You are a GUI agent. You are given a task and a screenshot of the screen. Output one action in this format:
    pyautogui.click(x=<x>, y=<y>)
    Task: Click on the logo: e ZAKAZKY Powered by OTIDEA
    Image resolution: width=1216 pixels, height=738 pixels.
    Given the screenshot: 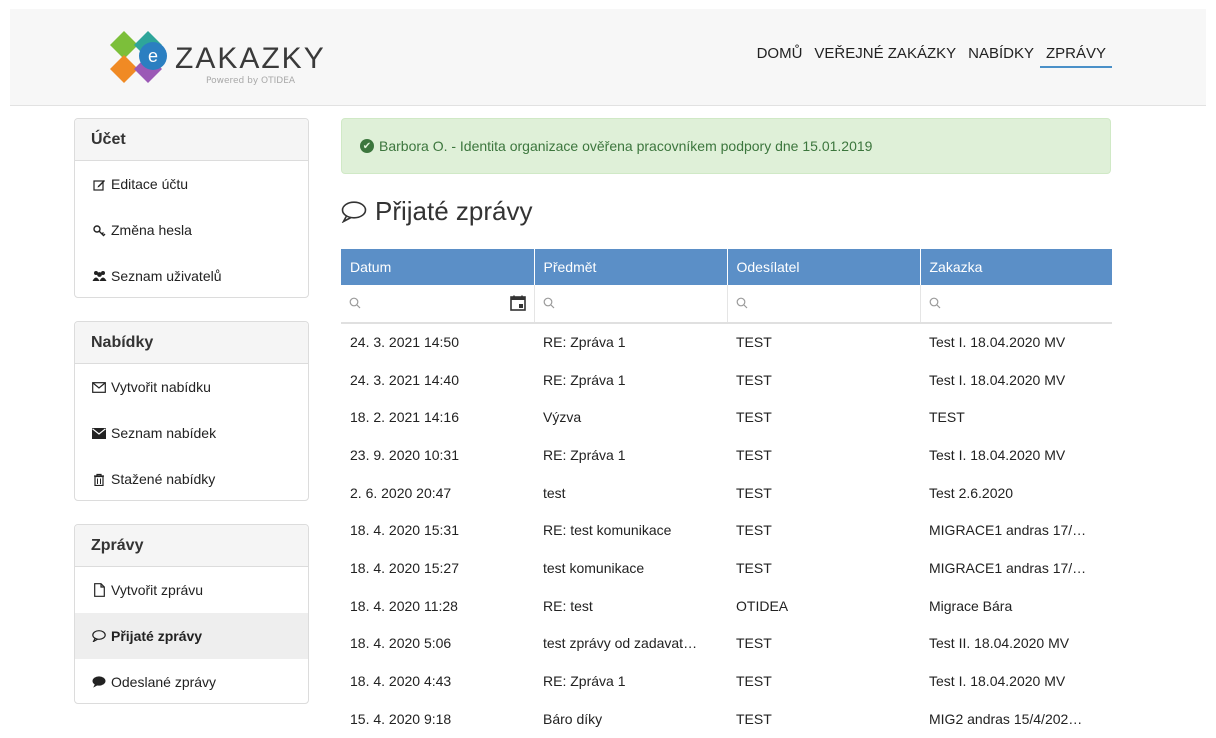 What is the action you would take?
    pyautogui.click(x=213, y=57)
    